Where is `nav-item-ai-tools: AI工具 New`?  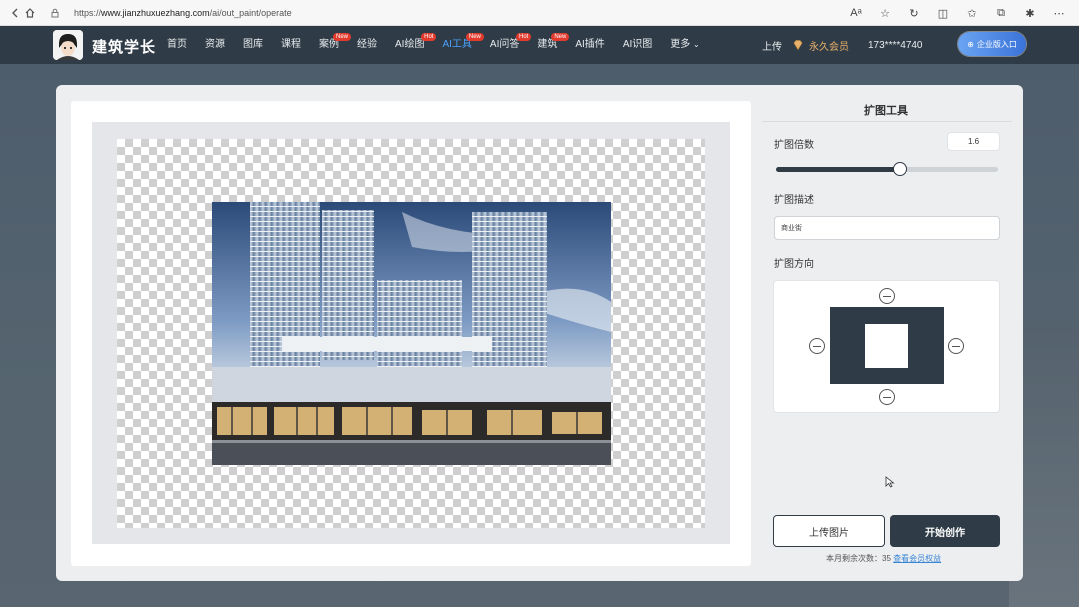 nav-item-ai-tools: AI工具 New is located at coordinates (458, 45).